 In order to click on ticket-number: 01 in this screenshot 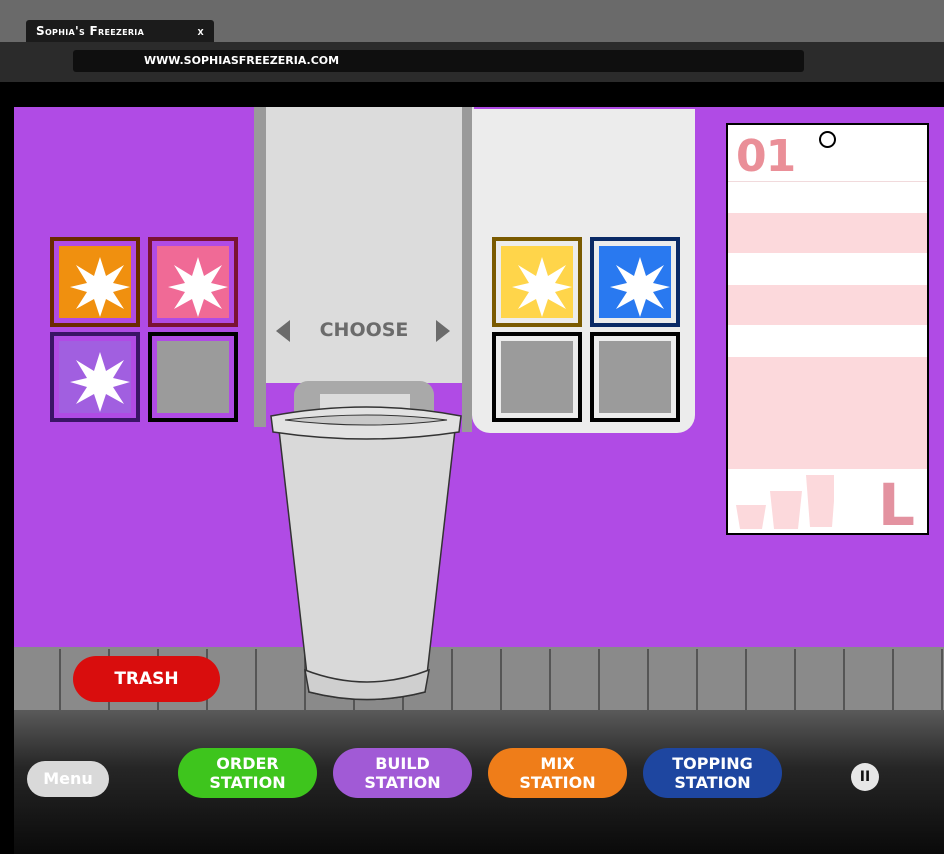, I will do `click(766, 156)`.